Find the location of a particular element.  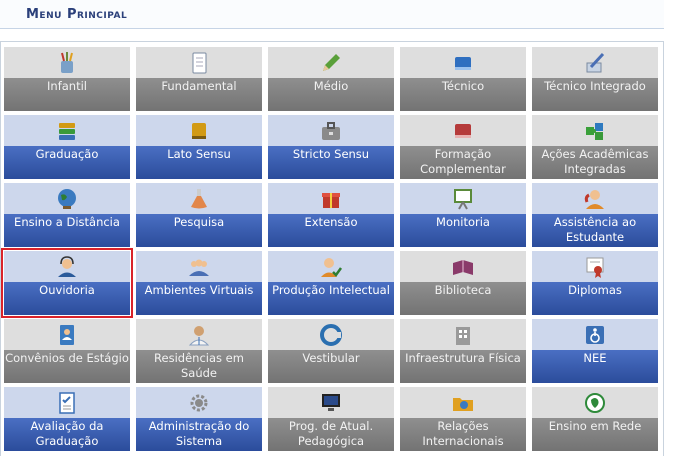

tile-label: Stricto Sensu is located at coordinates (331, 154).